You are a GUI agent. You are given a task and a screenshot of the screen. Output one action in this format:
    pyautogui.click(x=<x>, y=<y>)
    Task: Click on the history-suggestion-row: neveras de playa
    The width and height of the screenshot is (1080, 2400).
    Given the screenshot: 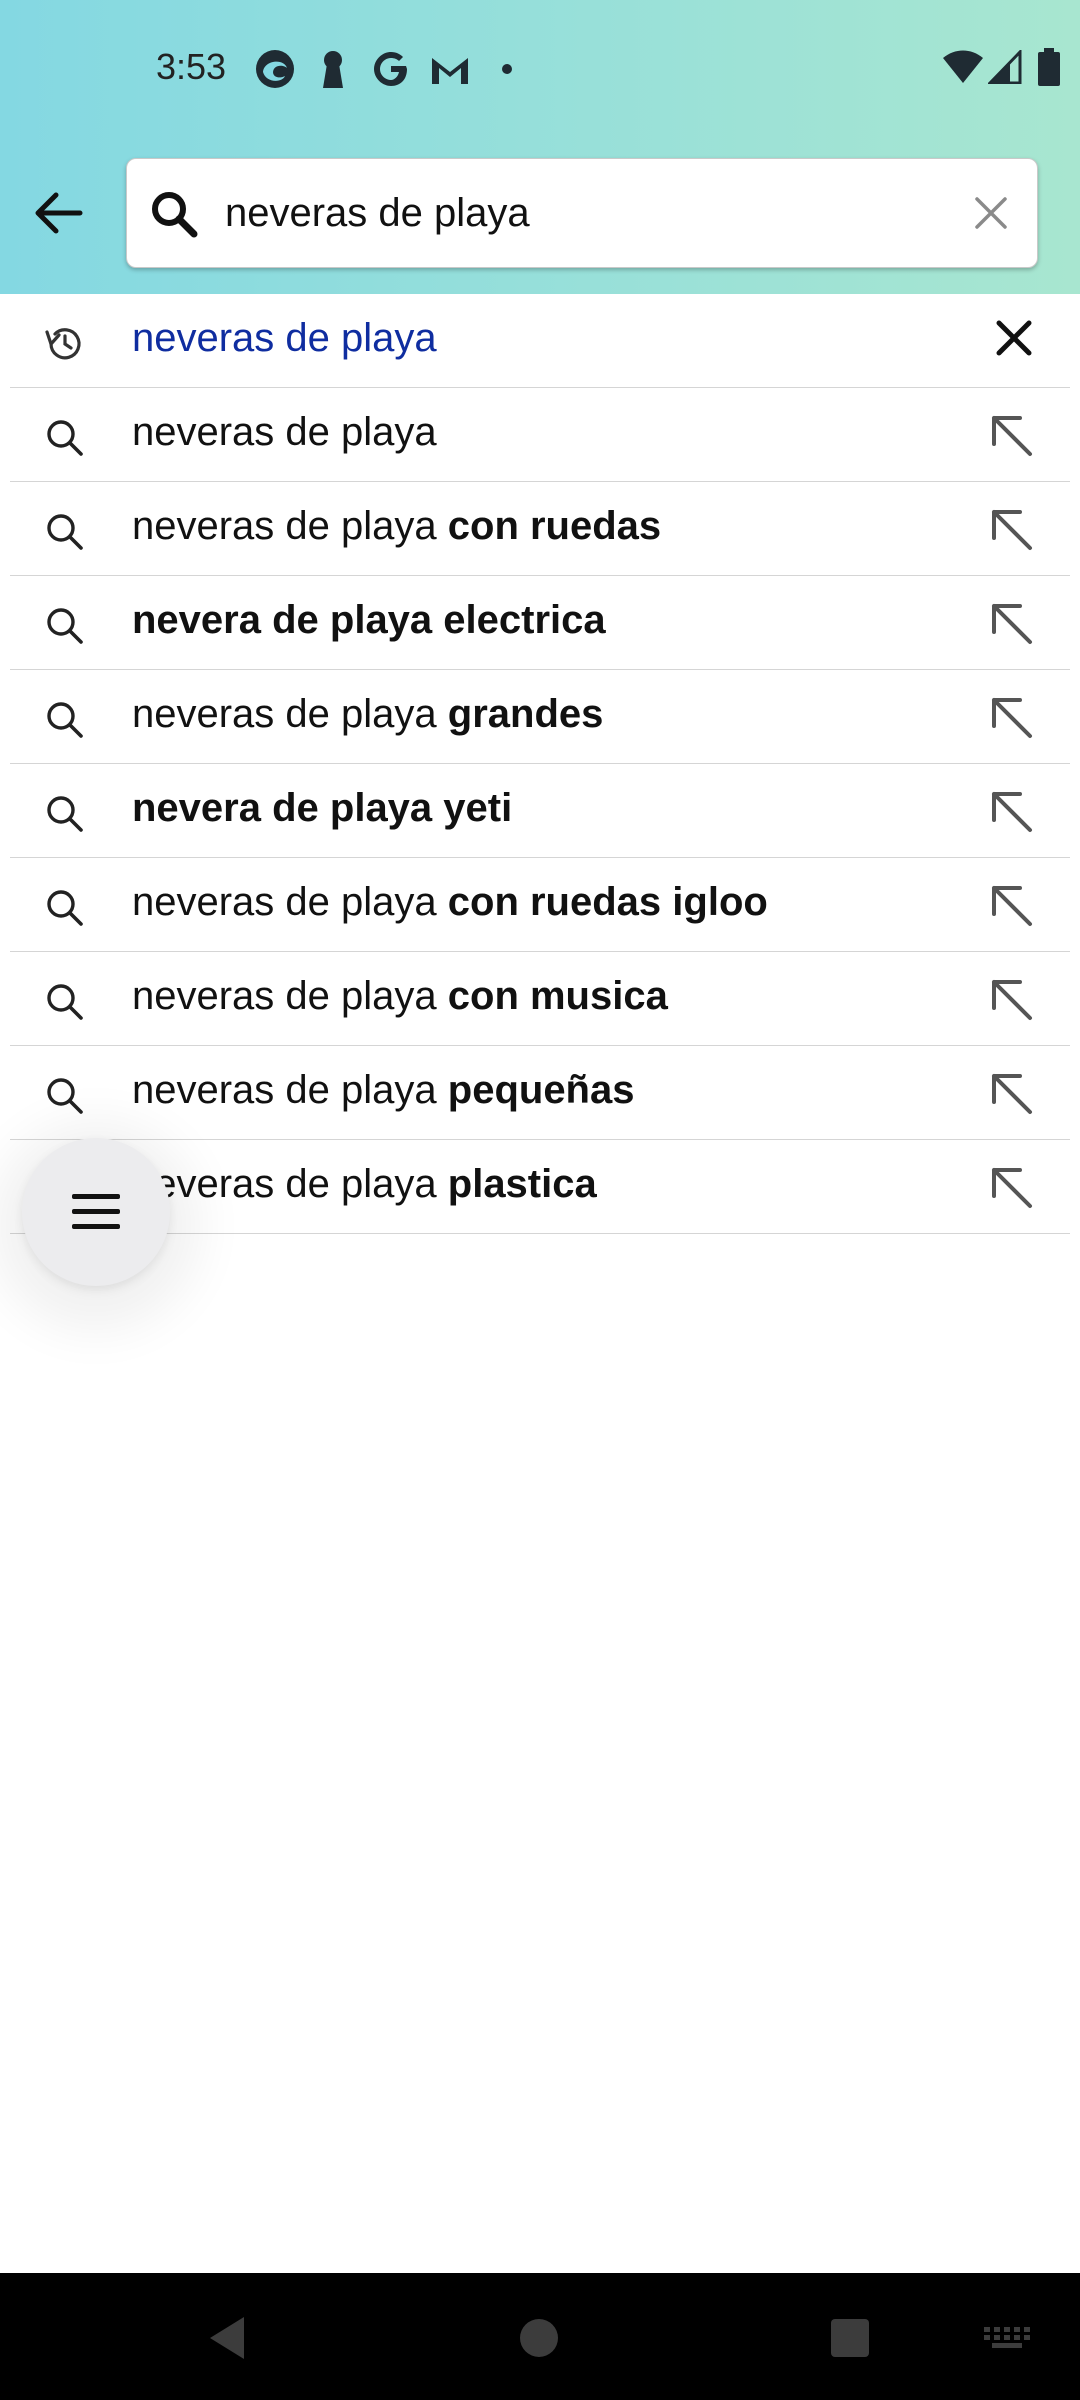 What is the action you would take?
    pyautogui.click(x=540, y=341)
    